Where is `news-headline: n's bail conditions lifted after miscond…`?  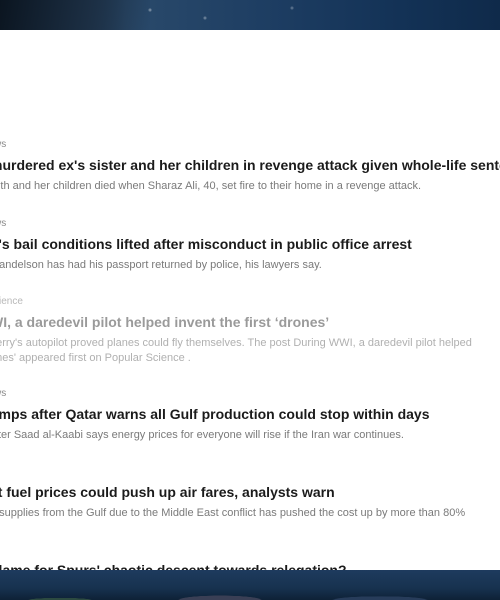 news-headline: n's bail conditions lifted after miscond… is located at coordinates (250, 244).